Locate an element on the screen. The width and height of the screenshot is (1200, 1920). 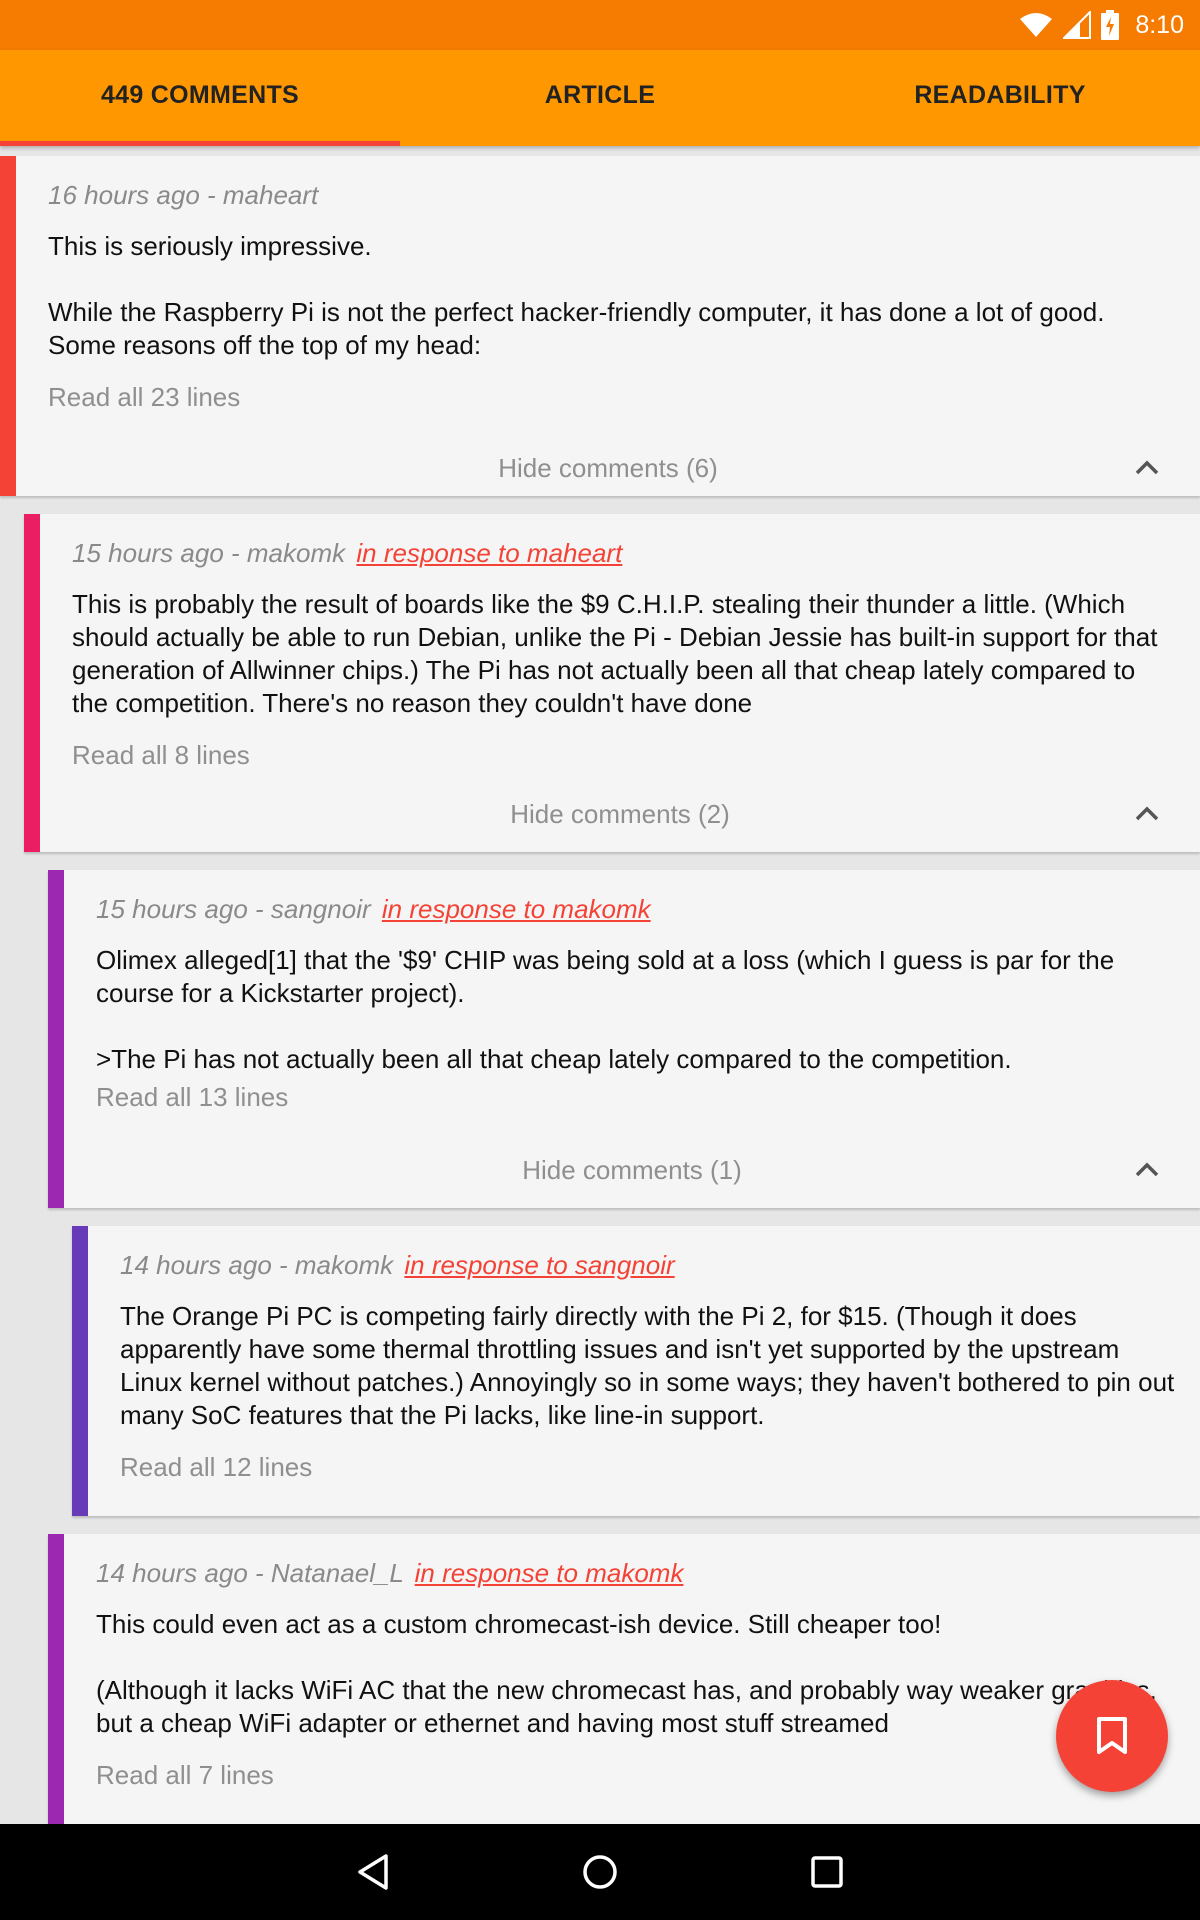
hide-comments-button: Hide comments (1) is located at coordinates (632, 1170).